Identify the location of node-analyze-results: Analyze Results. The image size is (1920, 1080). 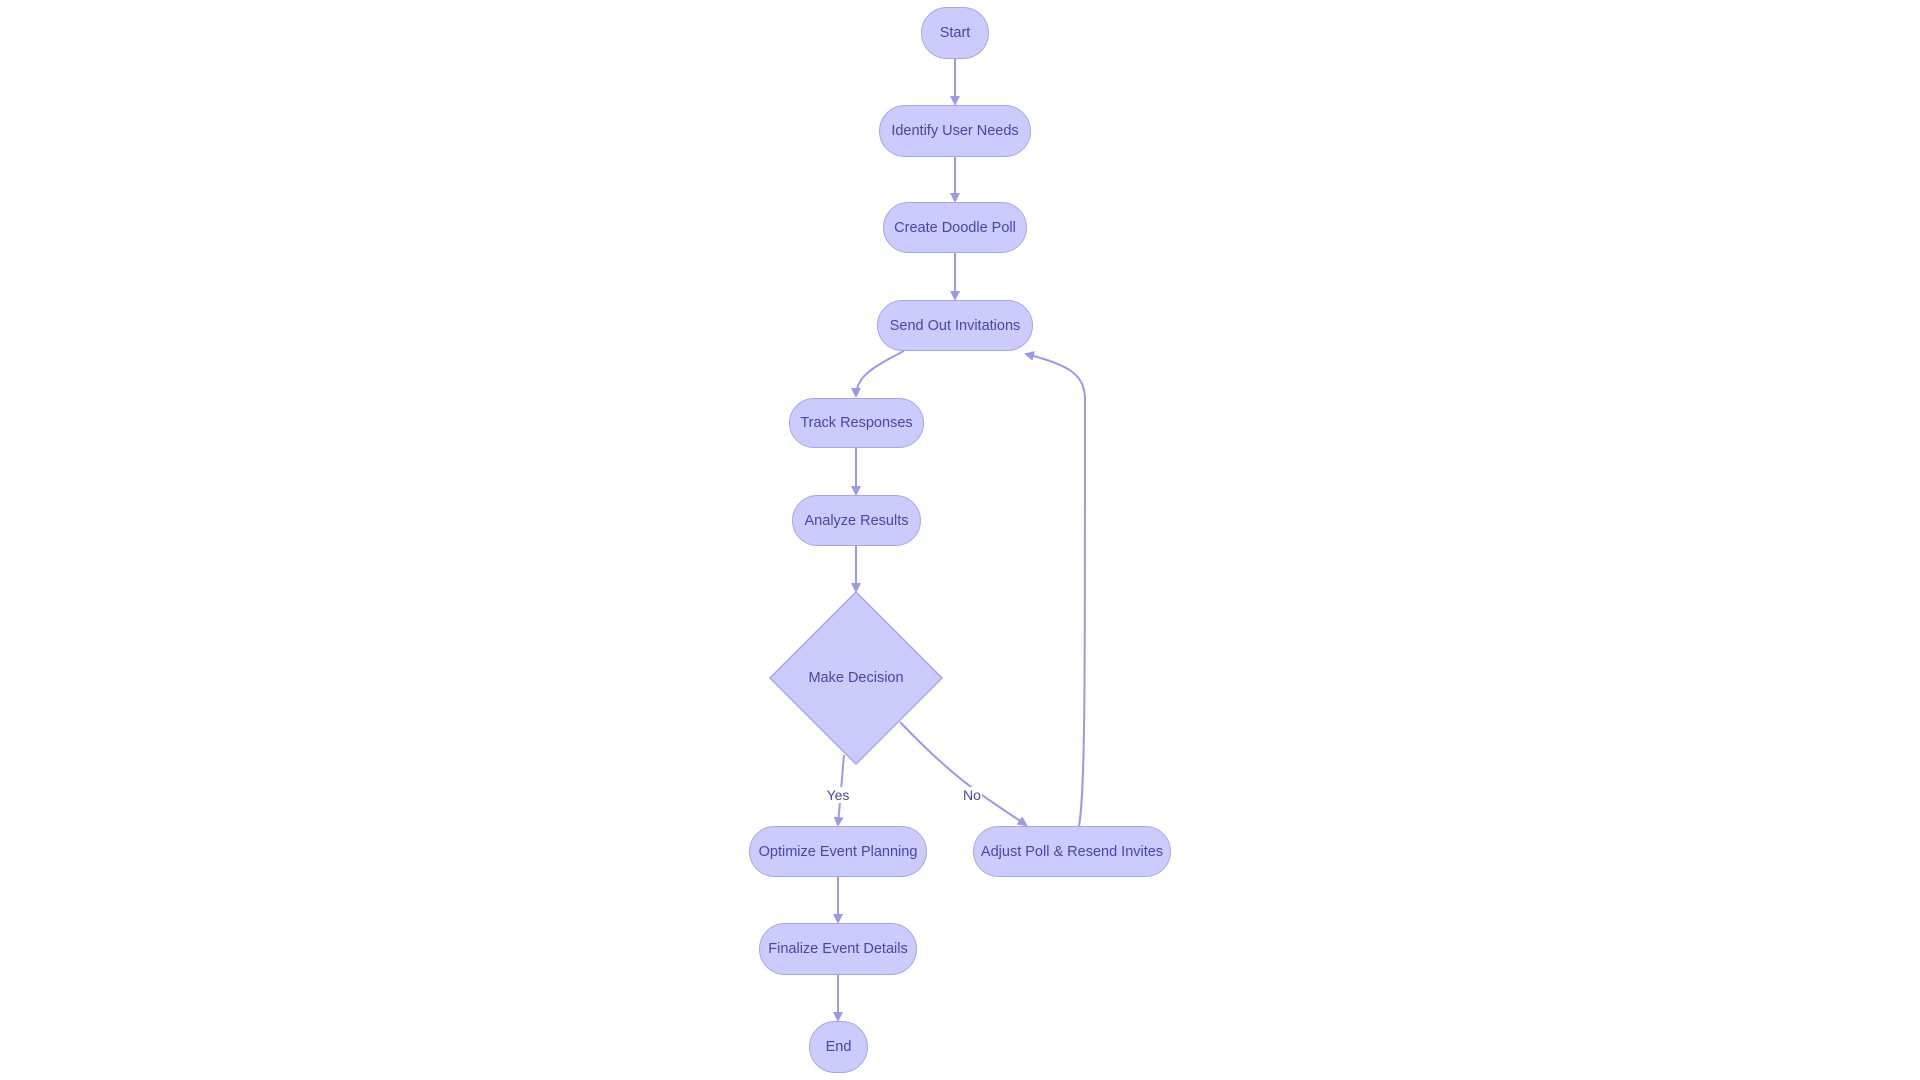
(856, 520).